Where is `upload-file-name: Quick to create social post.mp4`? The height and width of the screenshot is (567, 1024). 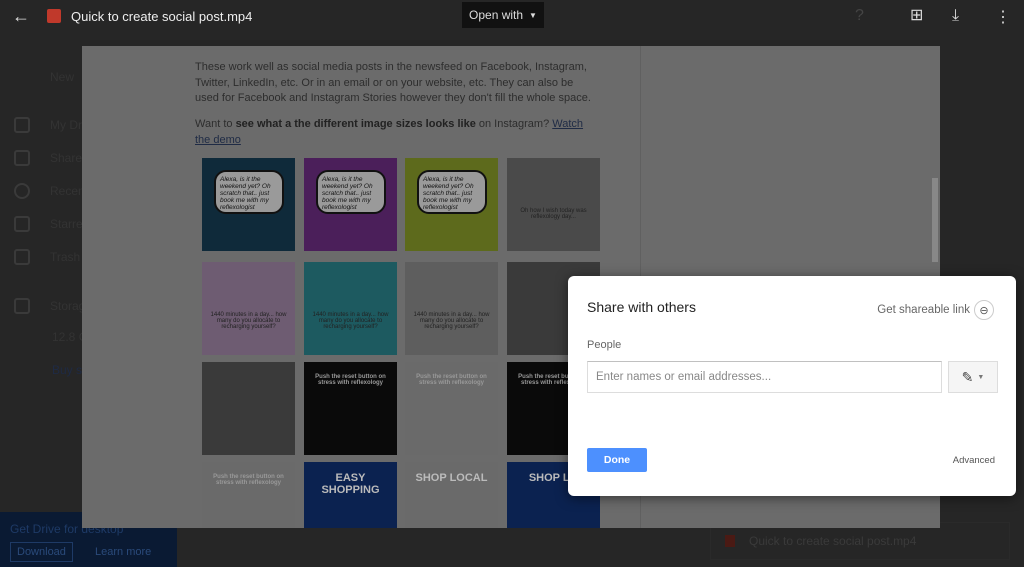 upload-file-name: Quick to create social post.mp4 is located at coordinates (833, 541).